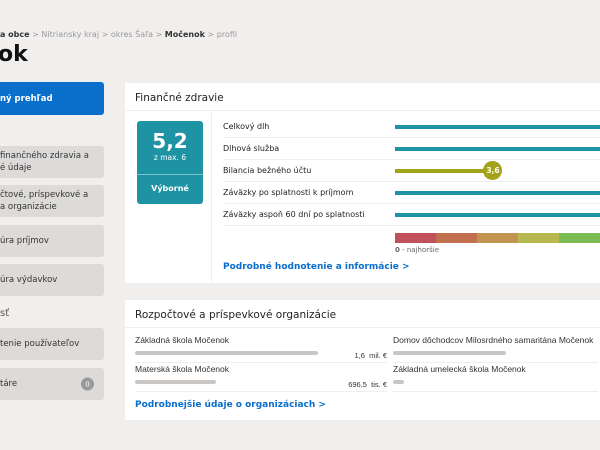 The width and height of the screenshot is (600, 450). I want to click on indicator-label: Záväzky aspoň 60 dní po splatnosti, so click(294, 214).